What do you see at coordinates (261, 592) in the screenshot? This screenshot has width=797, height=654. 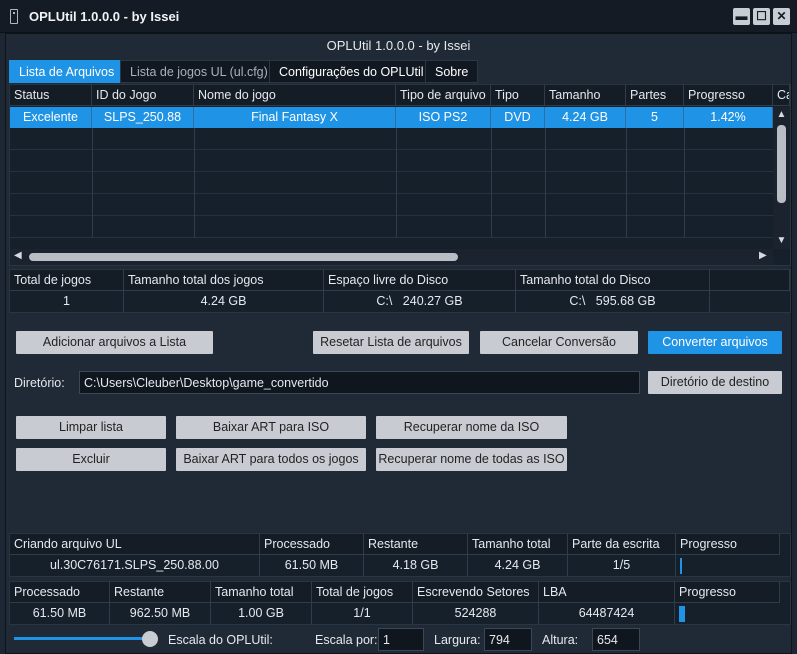 I see `sector-total-size-header: Tamanho total` at bounding box center [261, 592].